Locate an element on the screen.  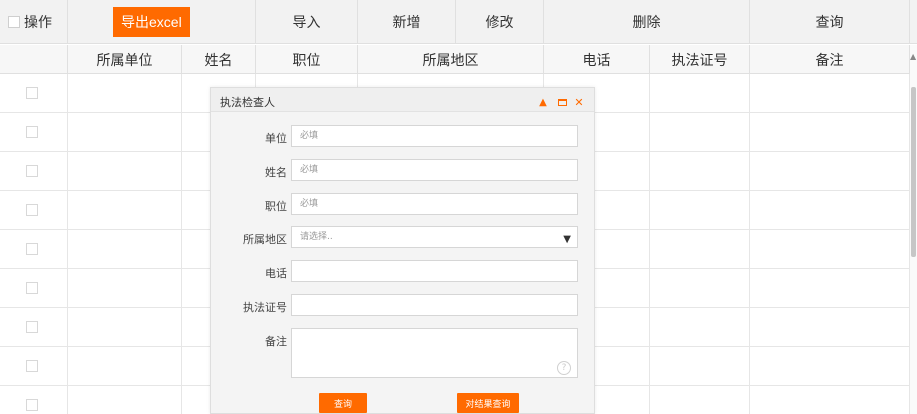
label-name: 姓名 is located at coordinates (276, 172).